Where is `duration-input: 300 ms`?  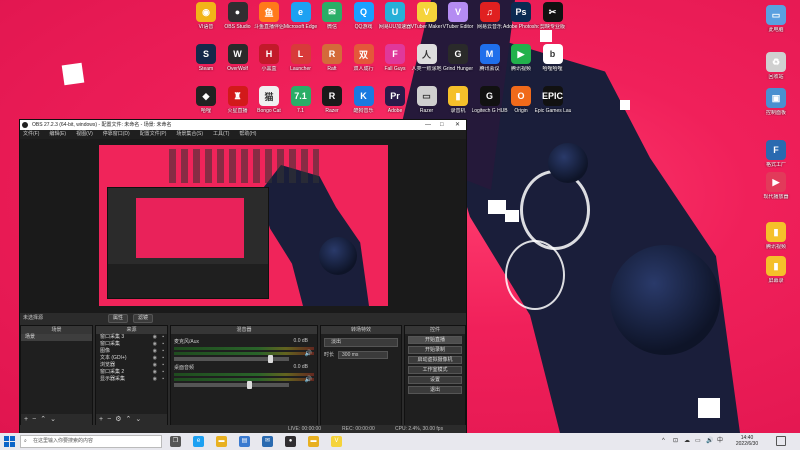
duration-input: 300 ms is located at coordinates (363, 355).